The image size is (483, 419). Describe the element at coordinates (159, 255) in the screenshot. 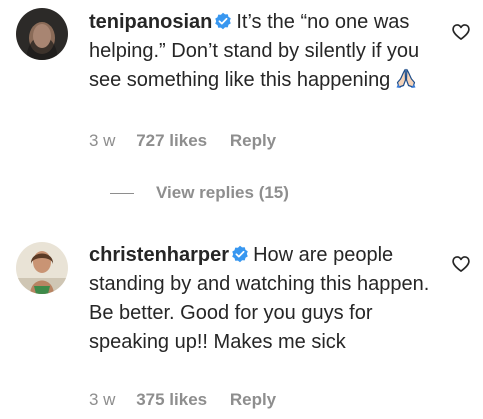

I see `username-link: christenharper` at that location.